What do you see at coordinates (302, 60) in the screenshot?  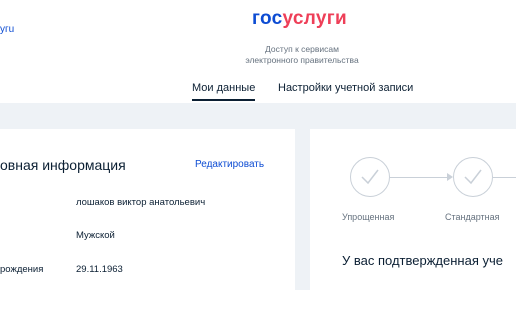 I see `subtitle-line-2: электронного правительства` at bounding box center [302, 60].